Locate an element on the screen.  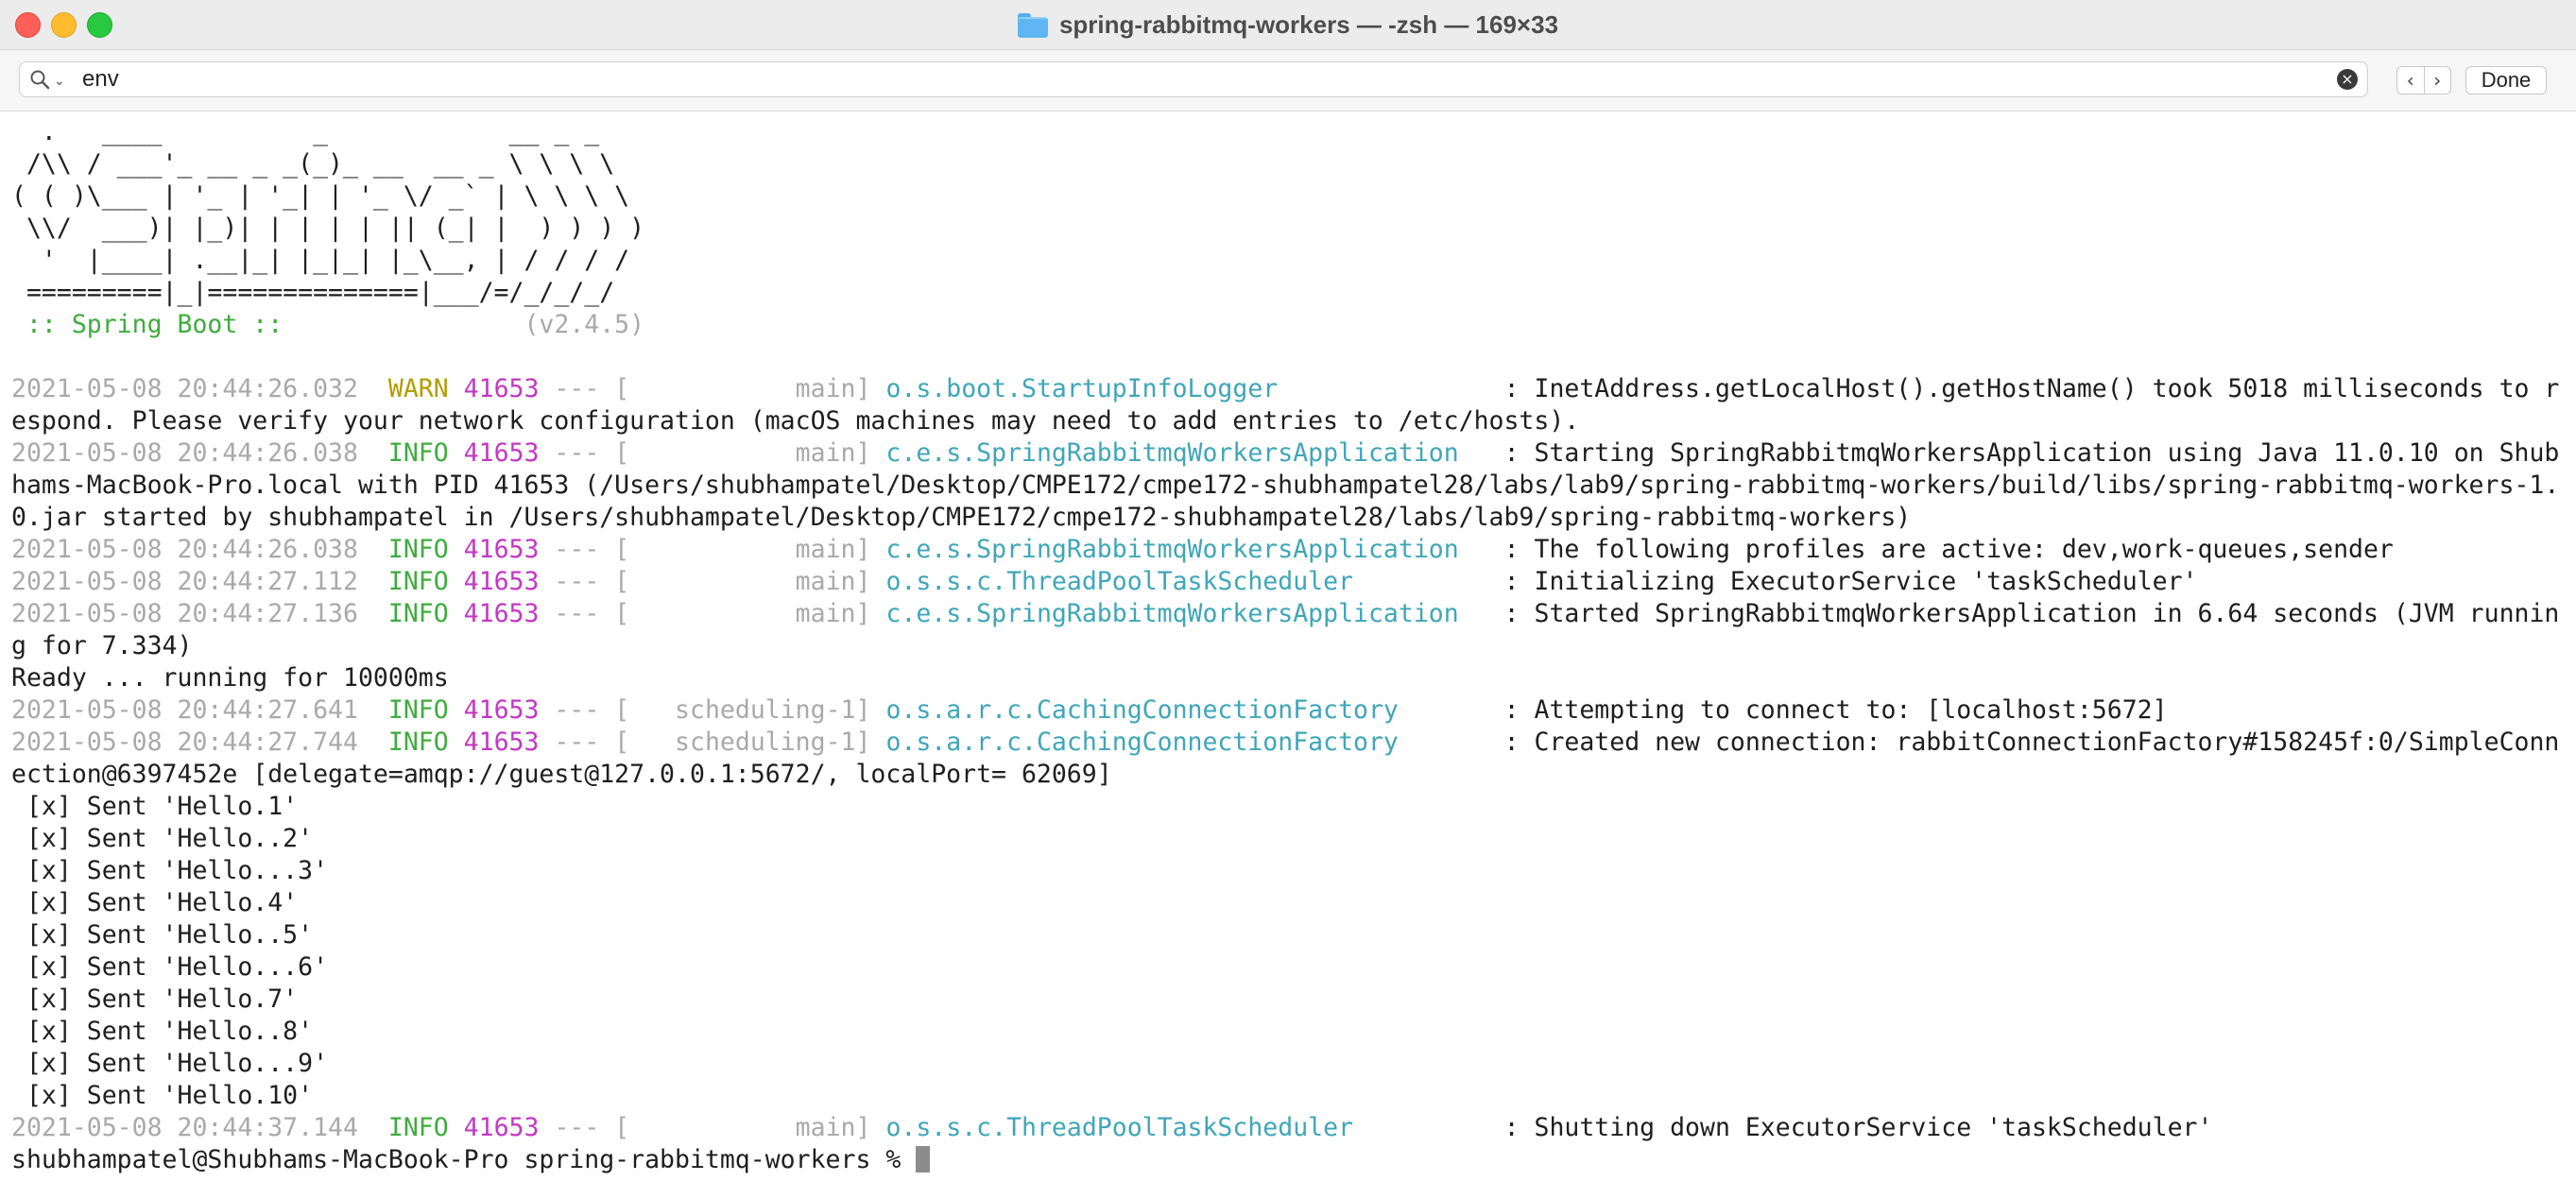
banner-text: ' |____| .__|_| |_|_| |_\__, | / / / / is located at coordinates (320, 260).